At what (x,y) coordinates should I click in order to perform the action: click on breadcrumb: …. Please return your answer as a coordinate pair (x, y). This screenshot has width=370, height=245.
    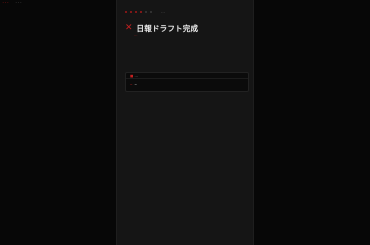
    Looking at the image, I should click on (163, 11).